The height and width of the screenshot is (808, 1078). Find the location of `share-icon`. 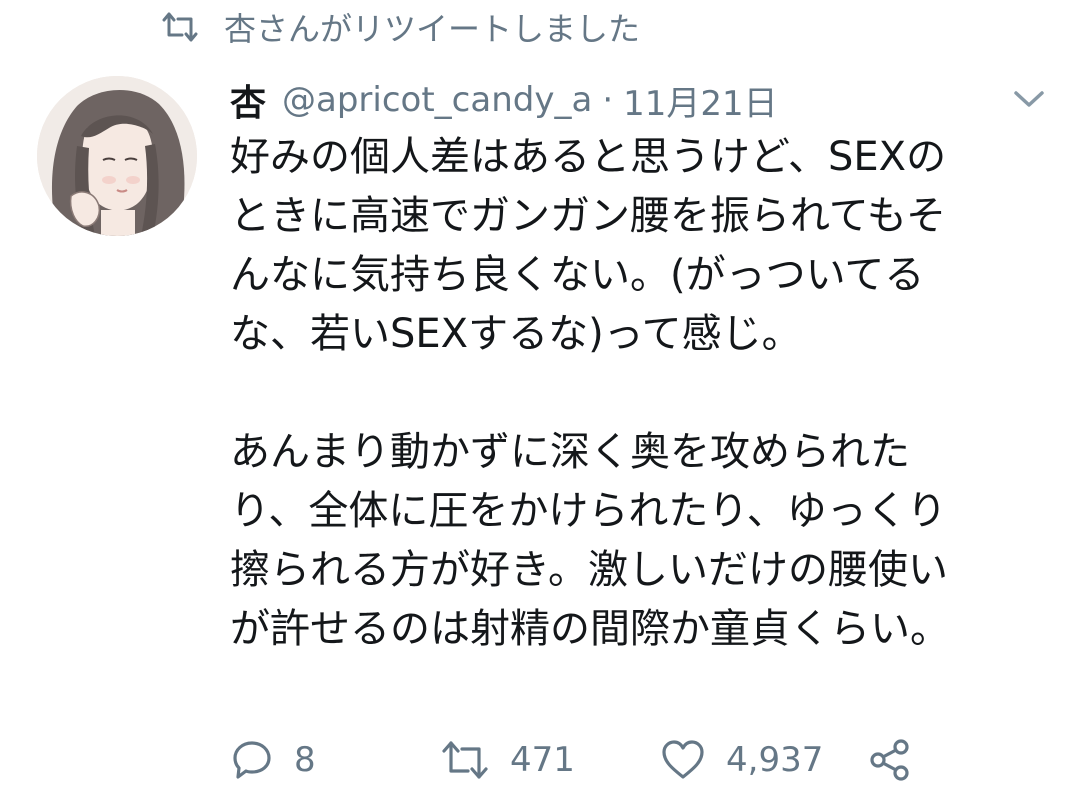

share-icon is located at coordinates (889, 760).